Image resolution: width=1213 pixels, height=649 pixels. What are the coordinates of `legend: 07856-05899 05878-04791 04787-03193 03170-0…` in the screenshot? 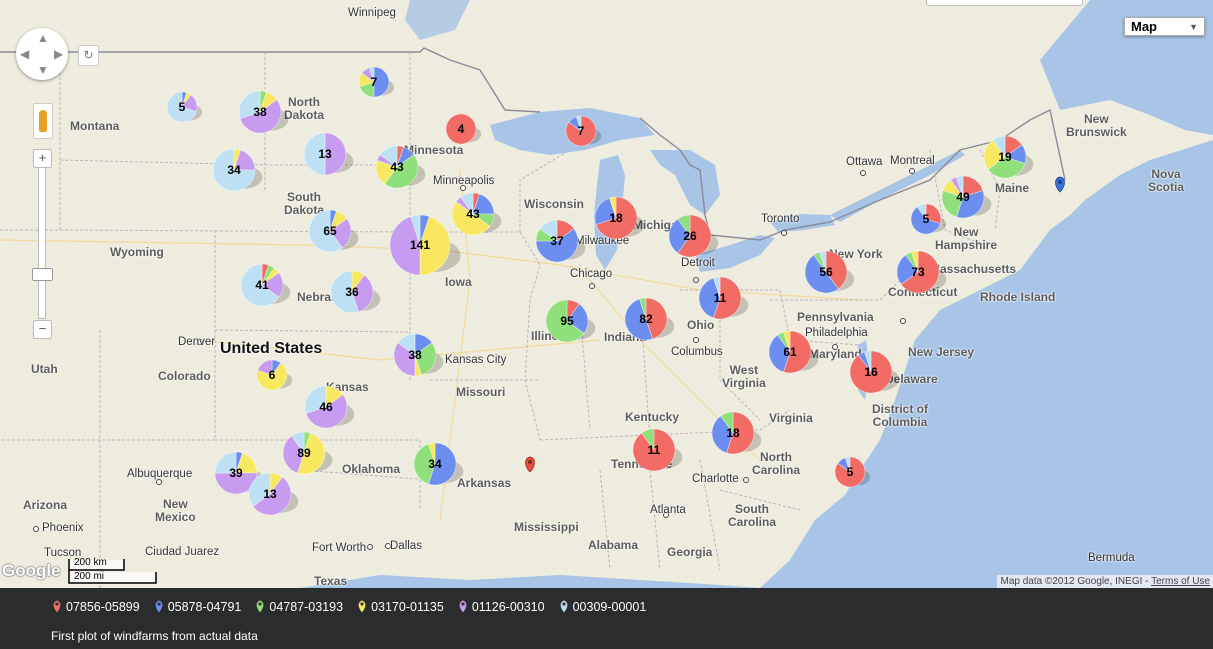 It's located at (349, 606).